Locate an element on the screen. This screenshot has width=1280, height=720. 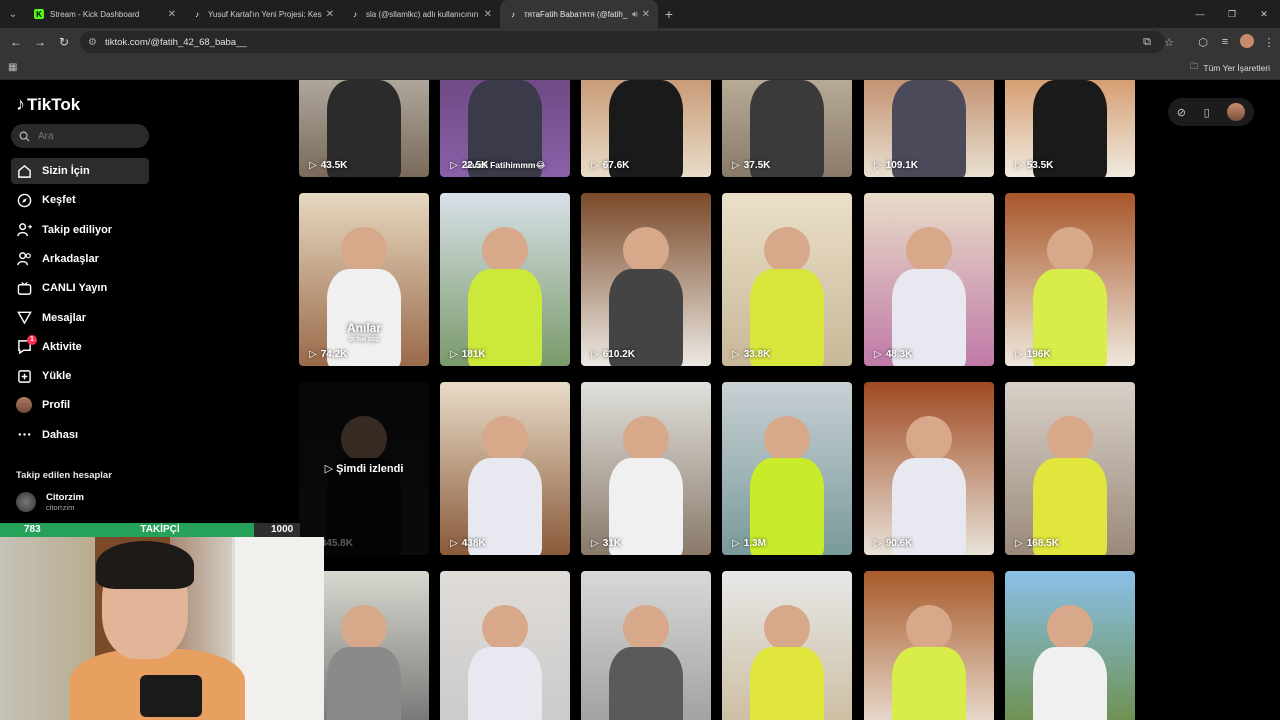
video-card: ▷ 109.1K is located at coordinates (929, 128).